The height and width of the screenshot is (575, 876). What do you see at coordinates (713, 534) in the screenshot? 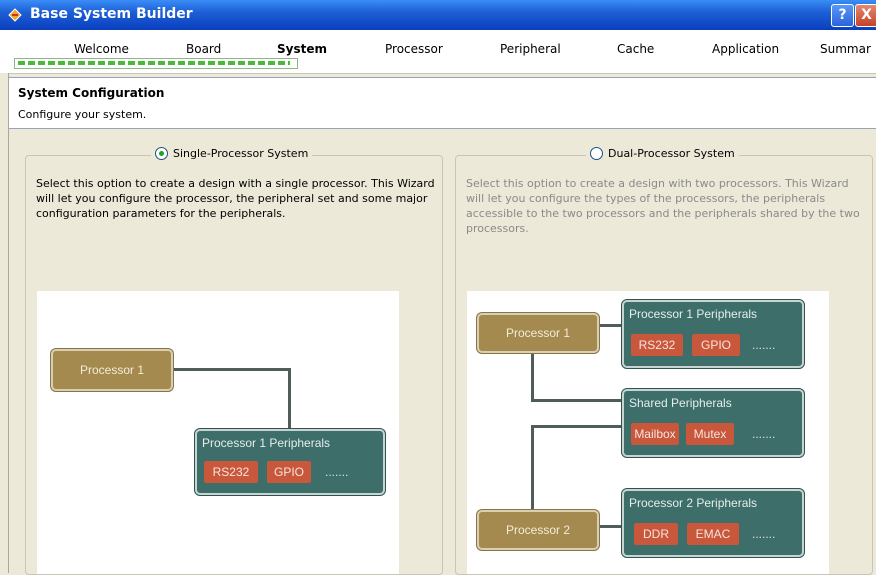
I see `chip-emac: EMAC` at bounding box center [713, 534].